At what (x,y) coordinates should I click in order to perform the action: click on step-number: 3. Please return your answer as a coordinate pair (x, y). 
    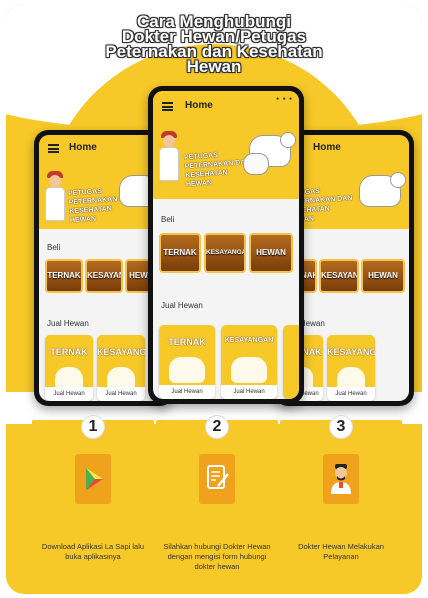
    Looking at the image, I should click on (341, 427).